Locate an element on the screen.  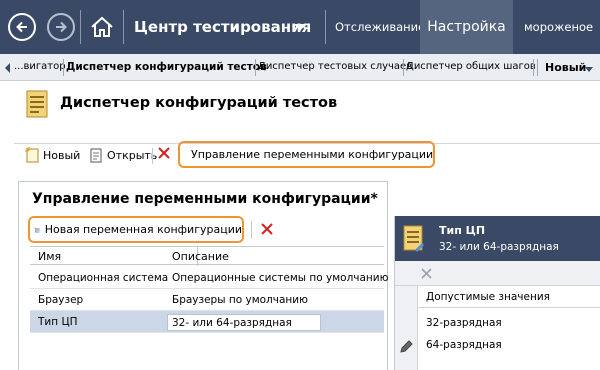
details-header: Тип ЦП 32- или 64-разрядная is located at coordinates (497, 238).